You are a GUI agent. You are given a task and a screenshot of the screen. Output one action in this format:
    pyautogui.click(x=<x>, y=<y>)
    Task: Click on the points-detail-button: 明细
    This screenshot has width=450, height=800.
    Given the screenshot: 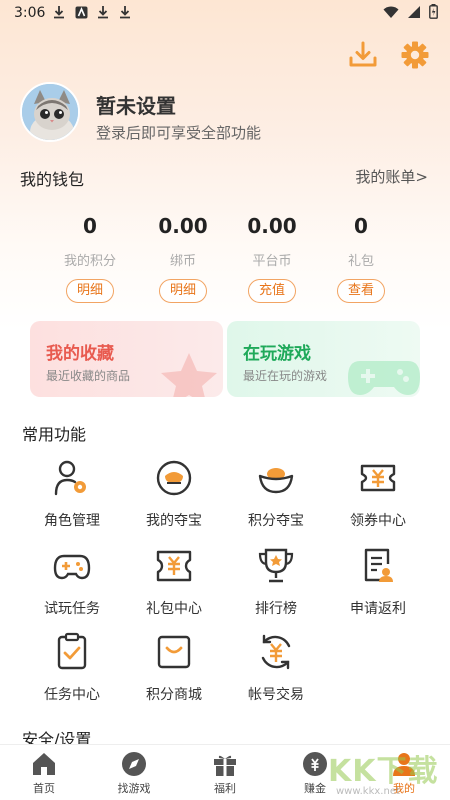 What is the action you would take?
    pyautogui.click(x=90, y=291)
    